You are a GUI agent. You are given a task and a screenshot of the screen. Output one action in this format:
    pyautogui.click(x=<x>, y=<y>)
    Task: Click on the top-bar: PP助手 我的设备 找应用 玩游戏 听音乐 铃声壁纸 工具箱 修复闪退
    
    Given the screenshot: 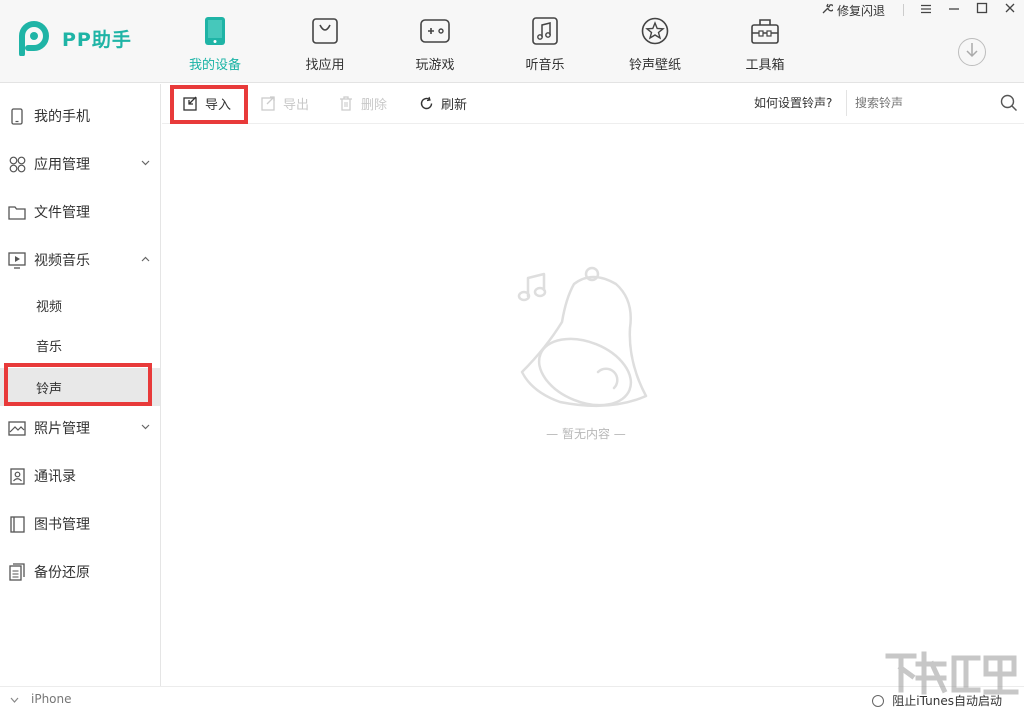 What is the action you would take?
    pyautogui.click(x=512, y=41)
    